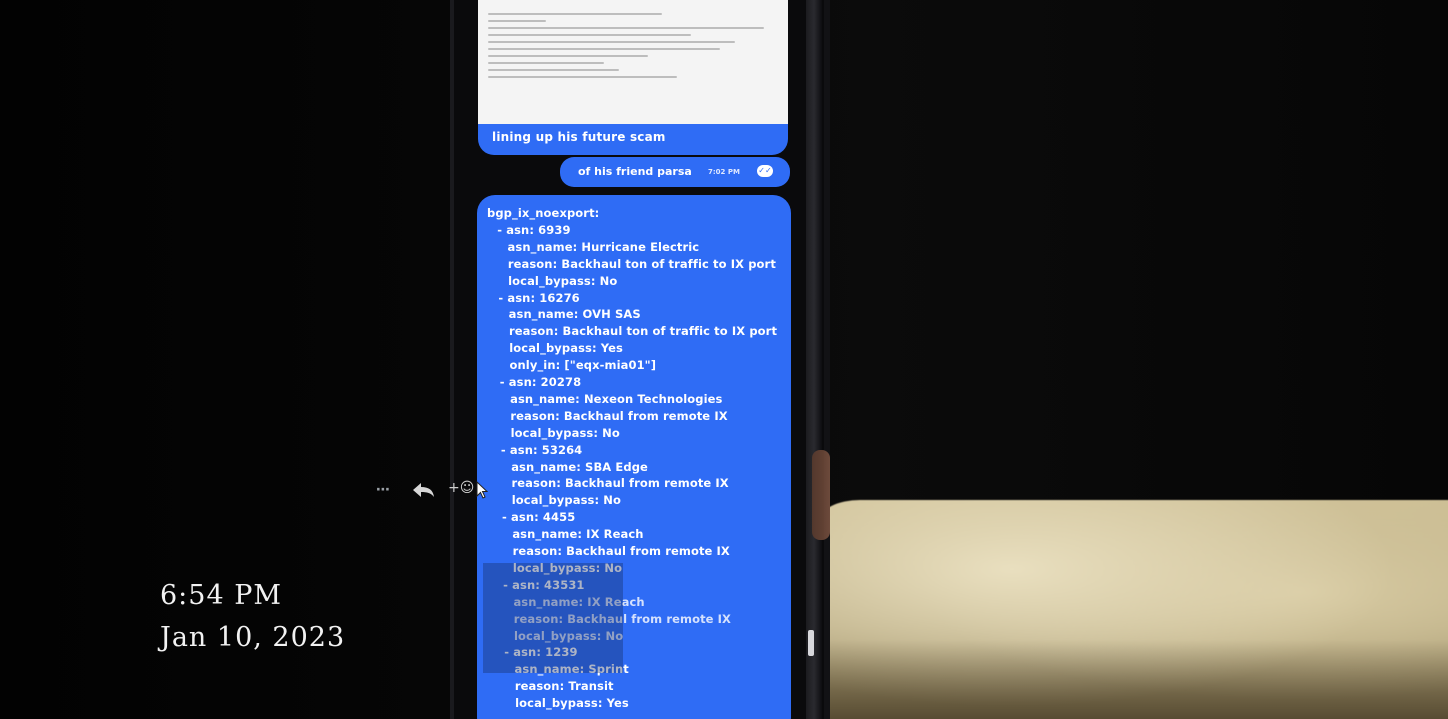 The image size is (1448, 719). Describe the element at coordinates (635, 171) in the screenshot. I see `outgoing-message-text: of his friend parsa` at that location.